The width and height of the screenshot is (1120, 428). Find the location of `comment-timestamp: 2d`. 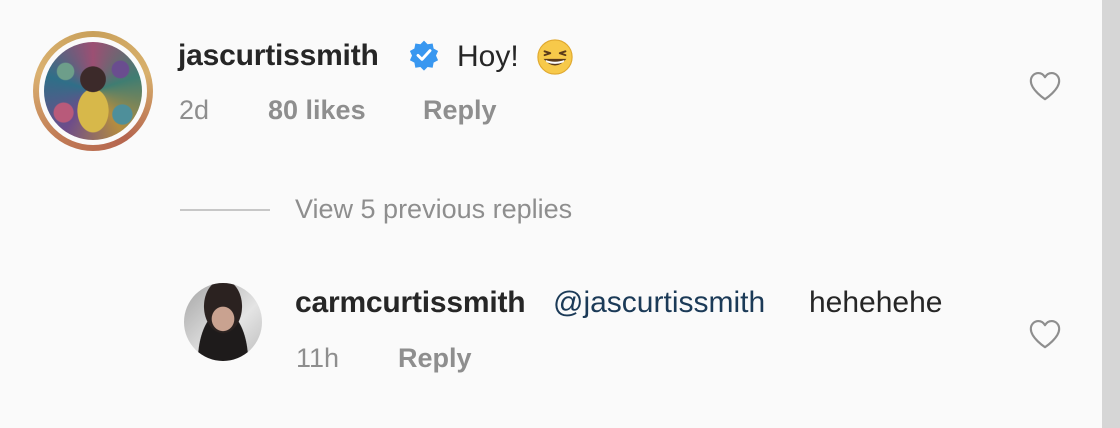

comment-timestamp: 2d is located at coordinates (194, 110).